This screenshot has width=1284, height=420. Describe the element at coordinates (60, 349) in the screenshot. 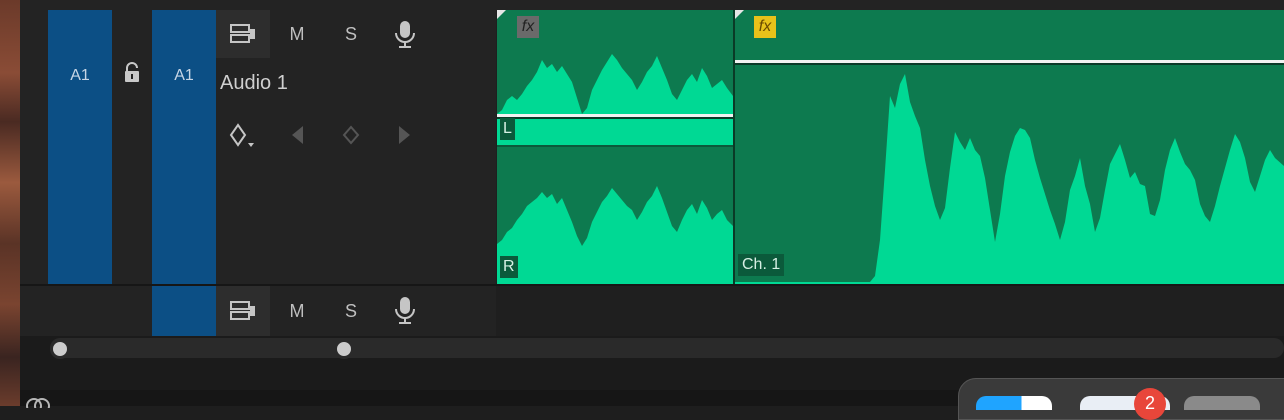

I see `scroll-handle-left` at that location.